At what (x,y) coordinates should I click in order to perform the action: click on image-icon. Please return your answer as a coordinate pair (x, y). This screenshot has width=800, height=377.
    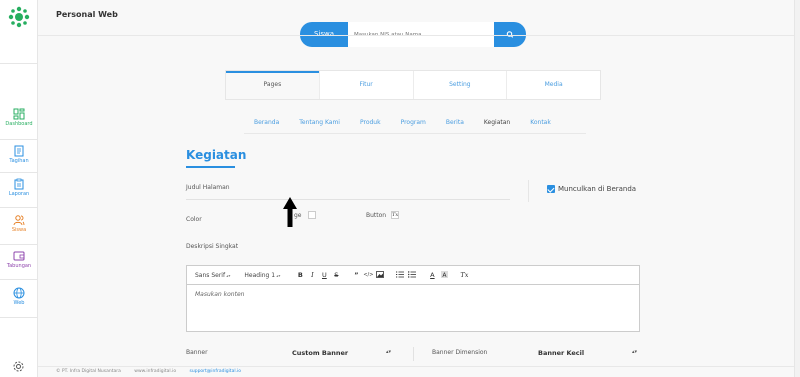
    Looking at the image, I should click on (380, 274).